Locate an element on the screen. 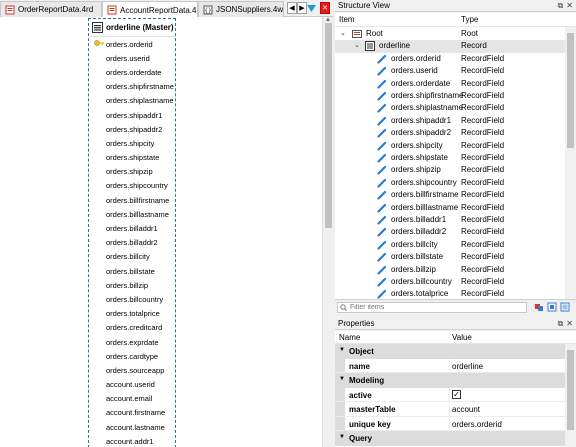  property-row: unique key orders.orderid is located at coordinates (450, 423).